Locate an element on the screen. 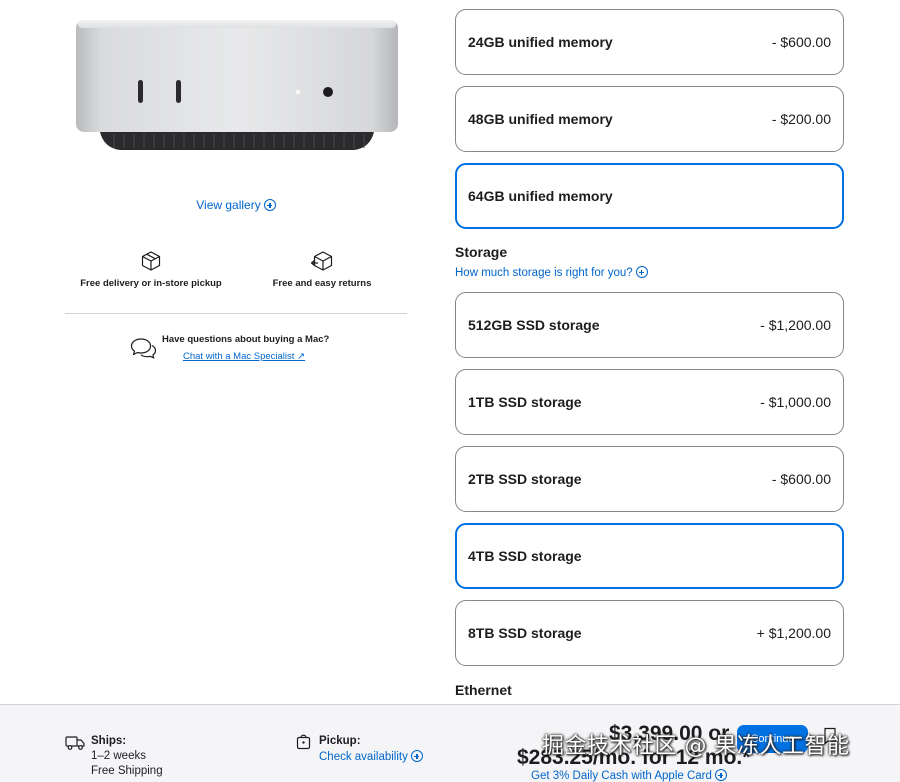  option-memory-24gb: 24GB unified memory - $600.00 is located at coordinates (649, 42).